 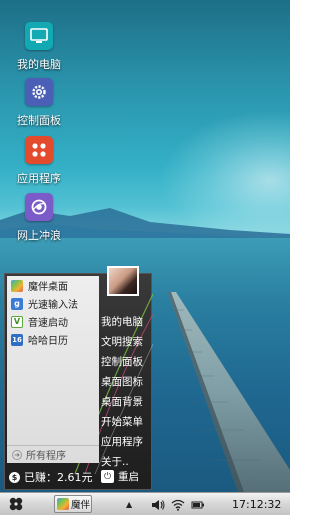 I want to click on app-item-label: 哈哈日历, so click(x=48, y=341).